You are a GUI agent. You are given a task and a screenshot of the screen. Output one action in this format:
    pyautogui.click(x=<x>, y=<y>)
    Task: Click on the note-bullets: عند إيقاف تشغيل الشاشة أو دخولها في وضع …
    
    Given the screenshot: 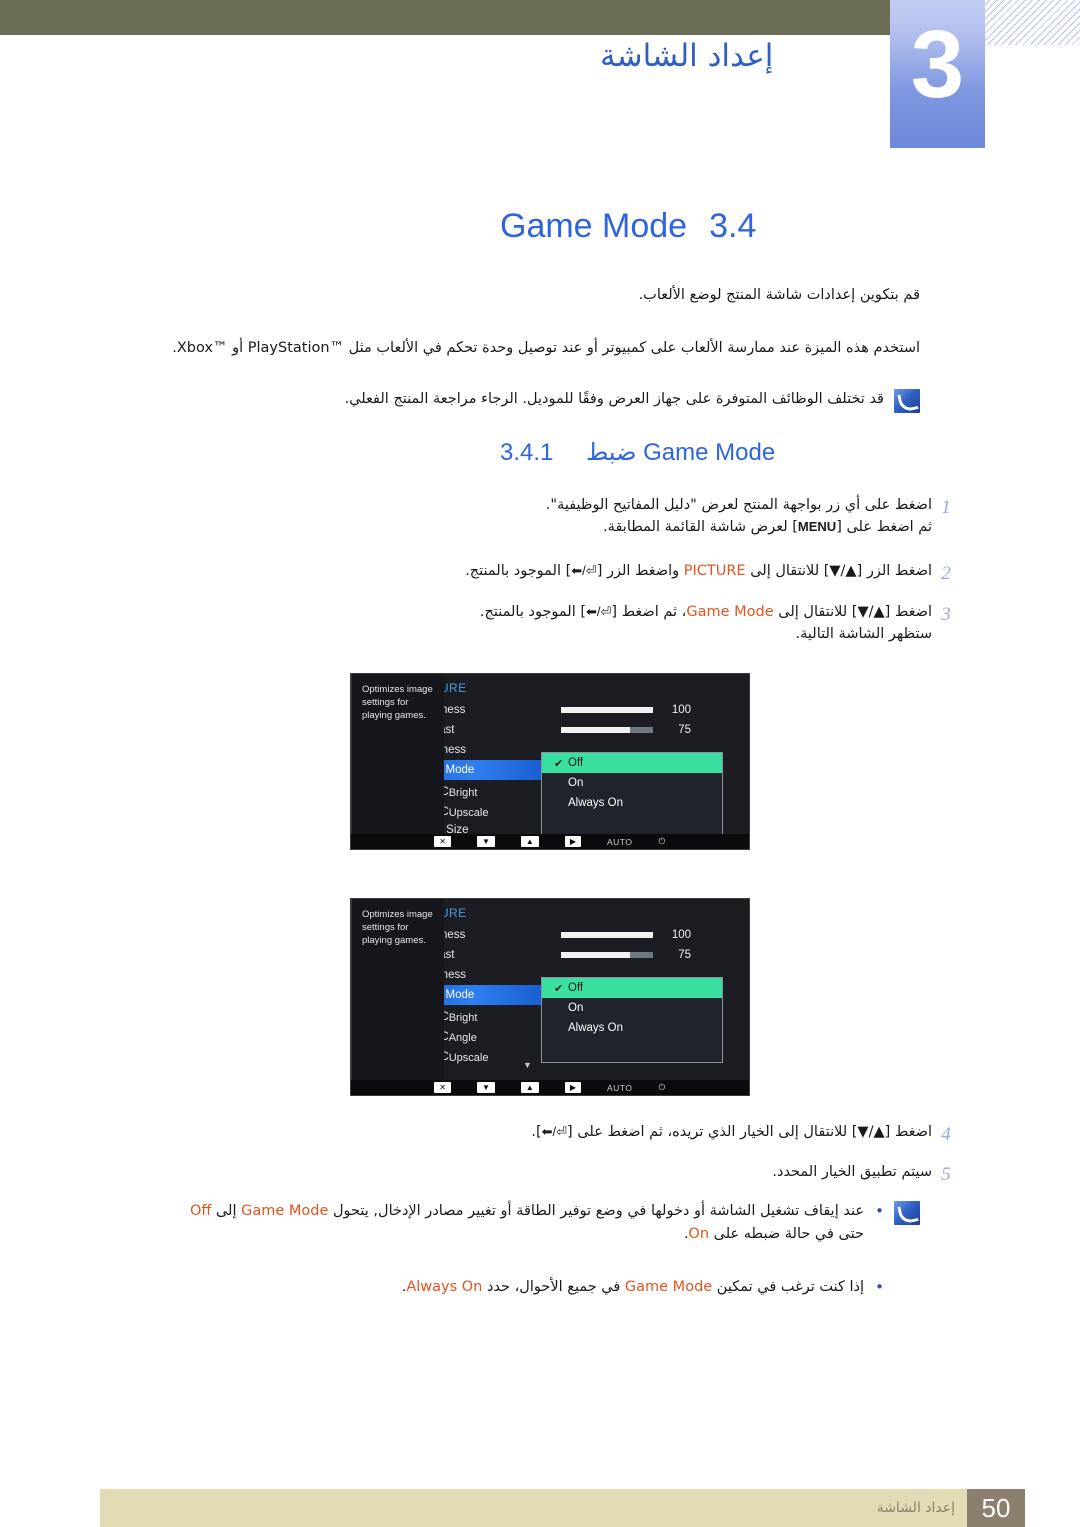 What is the action you would take?
    pyautogui.click(x=540, y=1249)
    